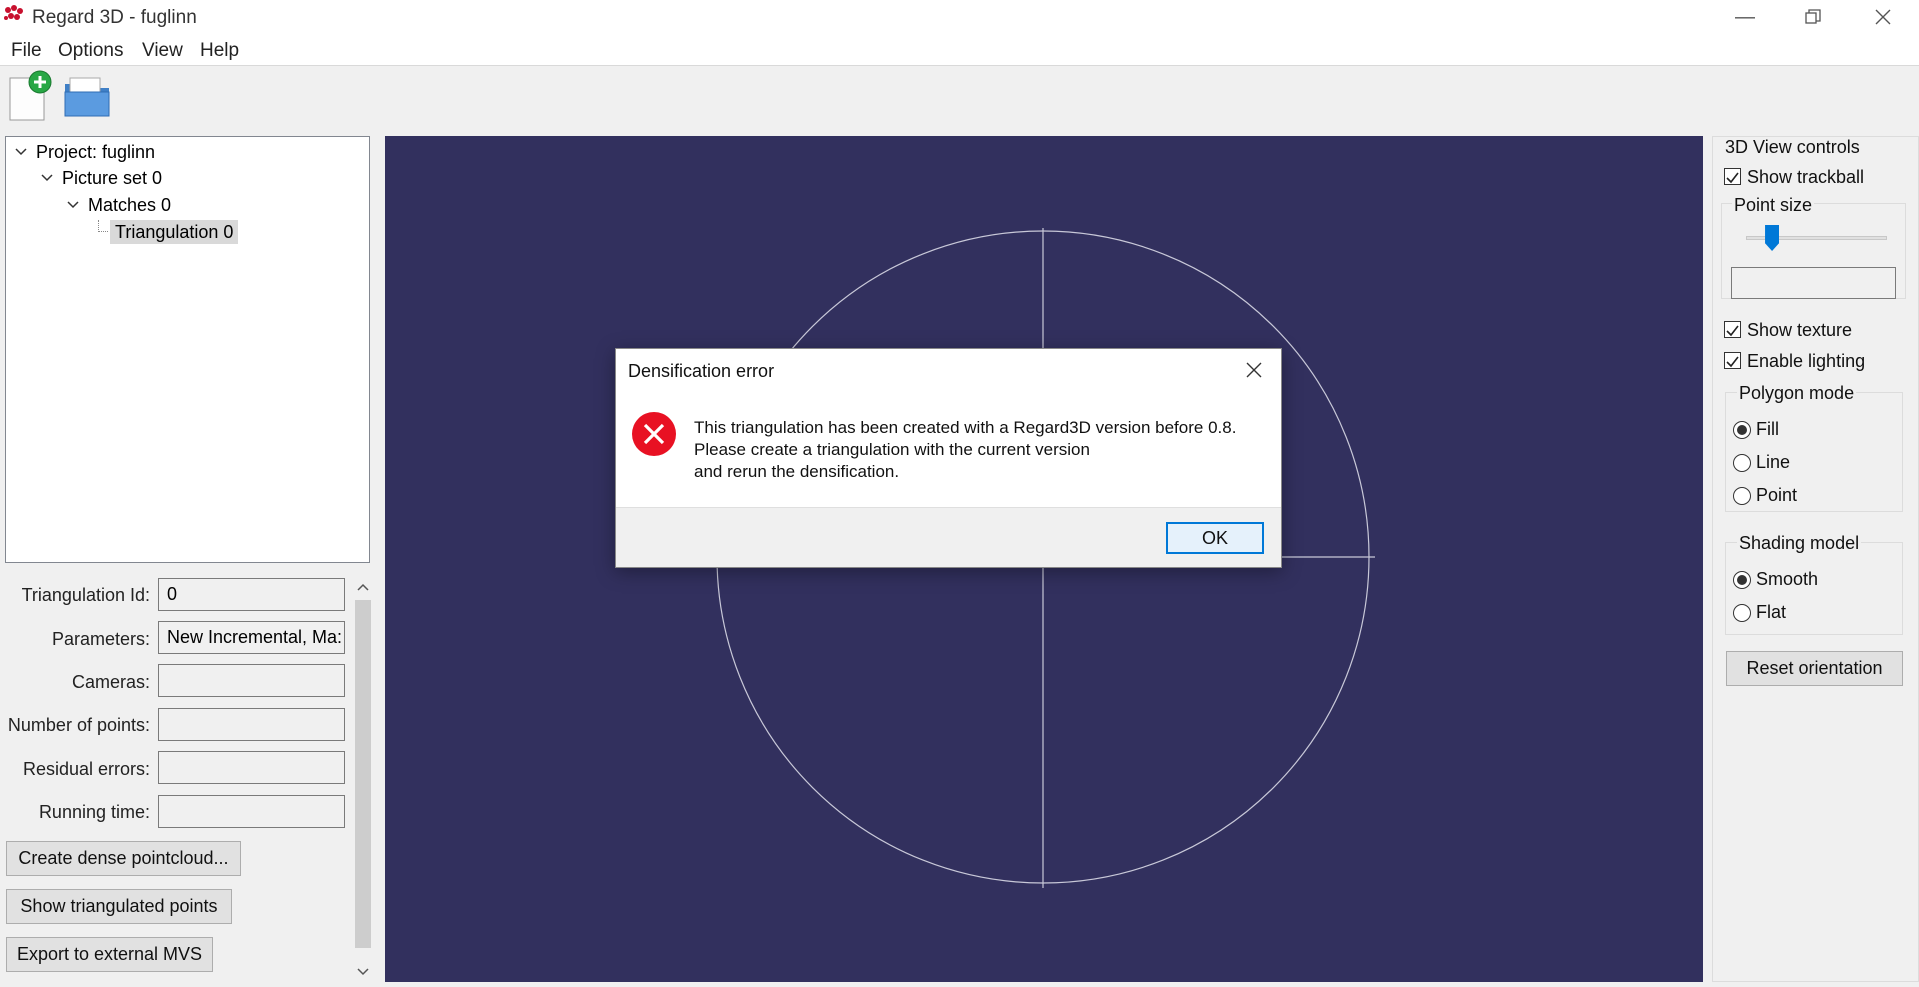  What do you see at coordinates (1777, 495) in the screenshot?
I see `point-label: Point` at bounding box center [1777, 495].